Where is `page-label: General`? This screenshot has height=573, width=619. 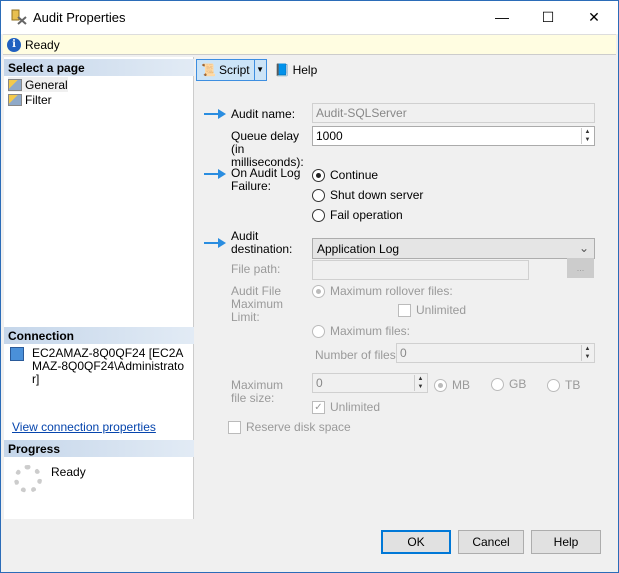 page-label: General is located at coordinates (46, 84).